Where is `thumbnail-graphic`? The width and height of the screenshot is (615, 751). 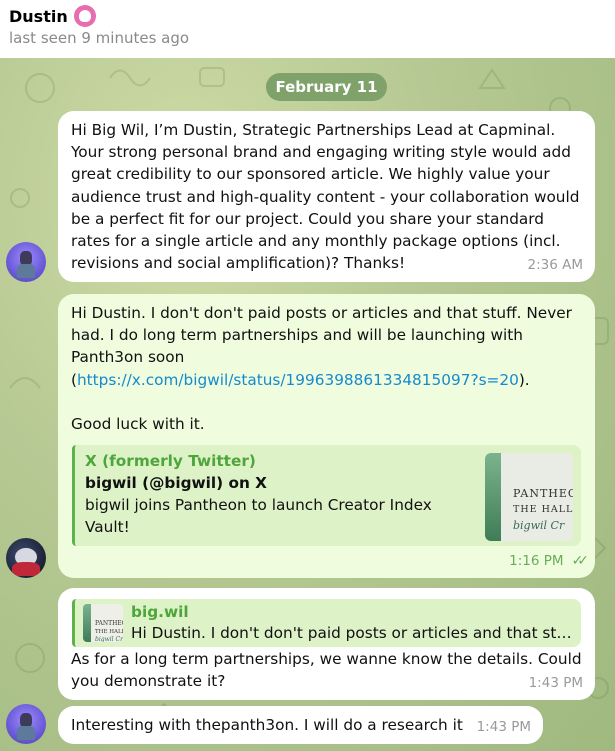
thumbnail-graphic is located at coordinates (493, 497).